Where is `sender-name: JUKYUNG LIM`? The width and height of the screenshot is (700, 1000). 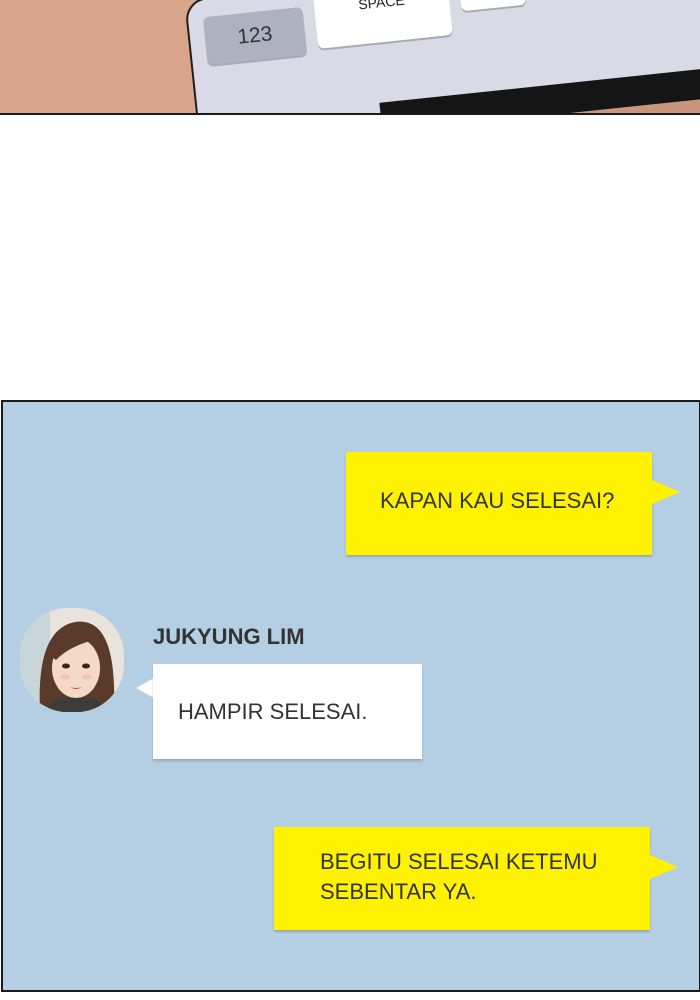 sender-name: JUKYUNG LIM is located at coordinates (229, 636).